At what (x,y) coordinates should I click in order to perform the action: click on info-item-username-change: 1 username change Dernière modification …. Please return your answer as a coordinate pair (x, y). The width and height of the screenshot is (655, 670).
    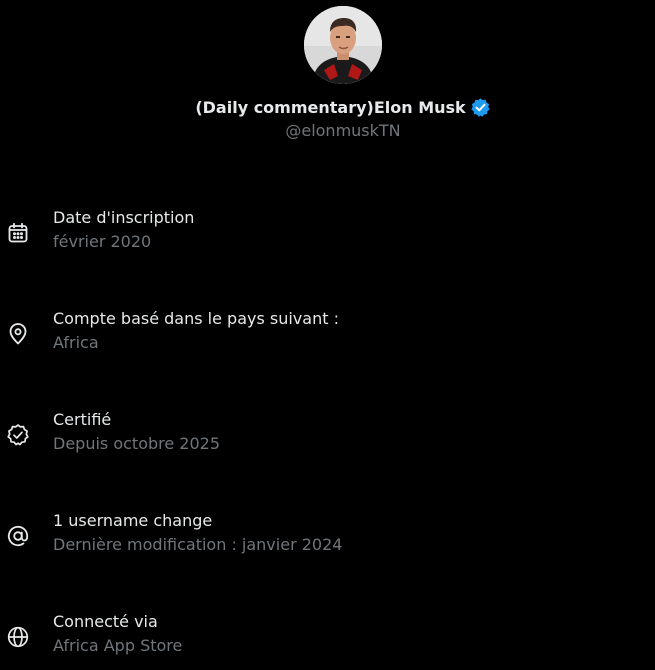
    Looking at the image, I should click on (327, 537).